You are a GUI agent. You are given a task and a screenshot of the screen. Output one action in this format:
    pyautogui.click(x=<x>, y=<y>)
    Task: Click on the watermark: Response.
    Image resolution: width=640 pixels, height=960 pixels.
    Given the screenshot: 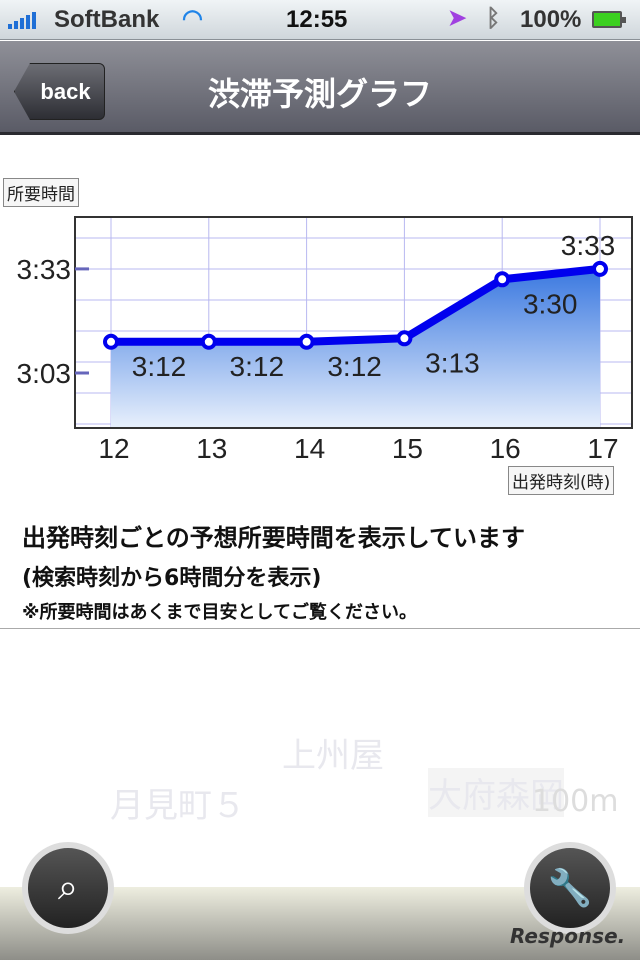 What is the action you would take?
    pyautogui.click(x=568, y=936)
    